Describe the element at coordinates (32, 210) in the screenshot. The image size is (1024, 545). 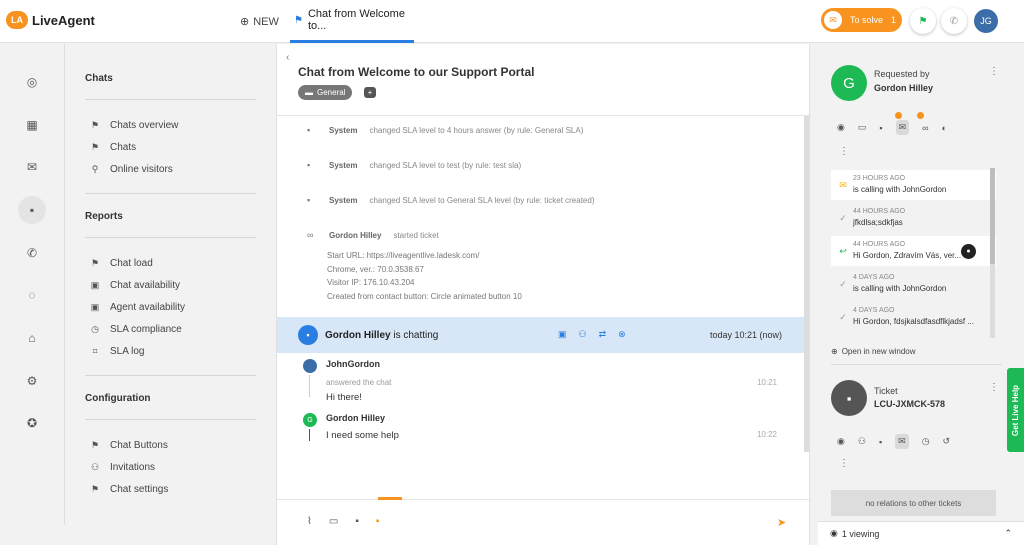
I see `chat-icon: ▪` at that location.